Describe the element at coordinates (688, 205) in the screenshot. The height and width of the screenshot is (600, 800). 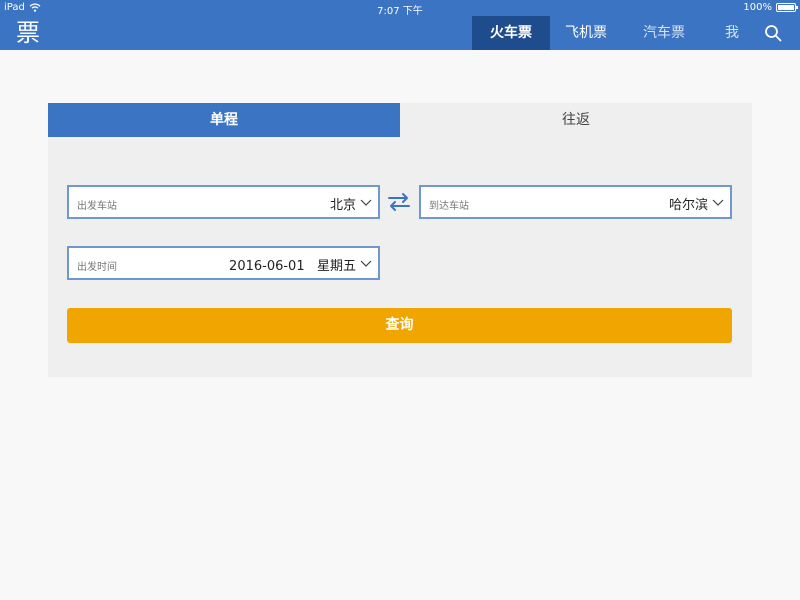
I see `arrival-station-value: 哈尔滨` at that location.